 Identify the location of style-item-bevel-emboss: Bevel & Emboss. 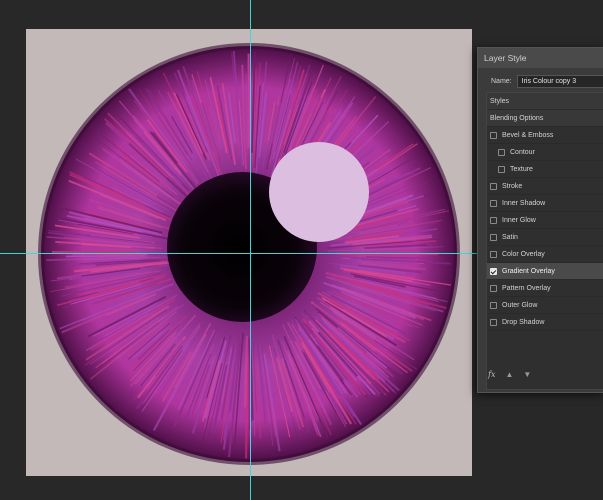
(545, 135).